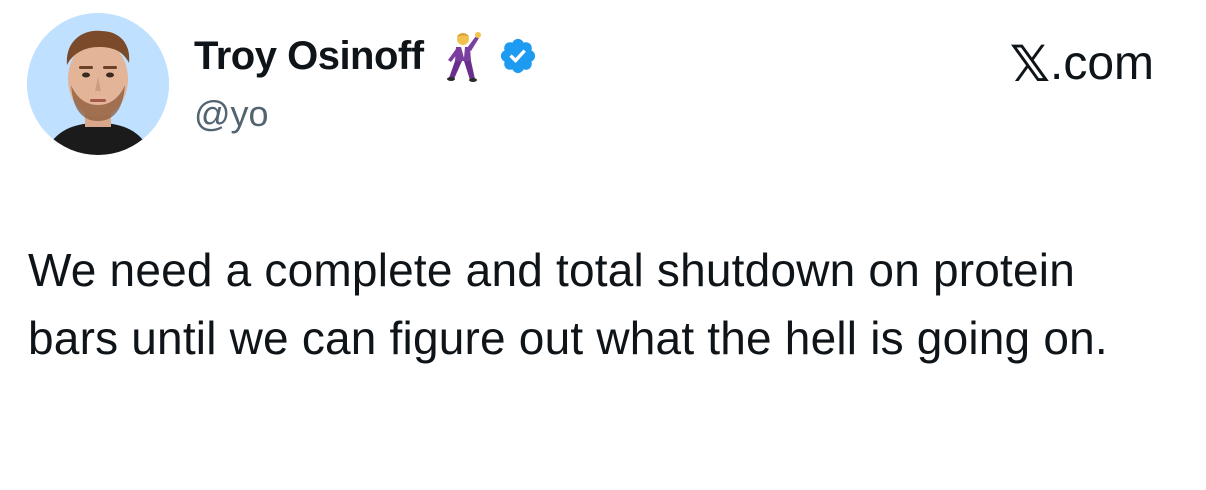 This screenshot has height=490, width=1206. Describe the element at coordinates (463, 56) in the screenshot. I see `dancing-man-emoji-icon` at that location.